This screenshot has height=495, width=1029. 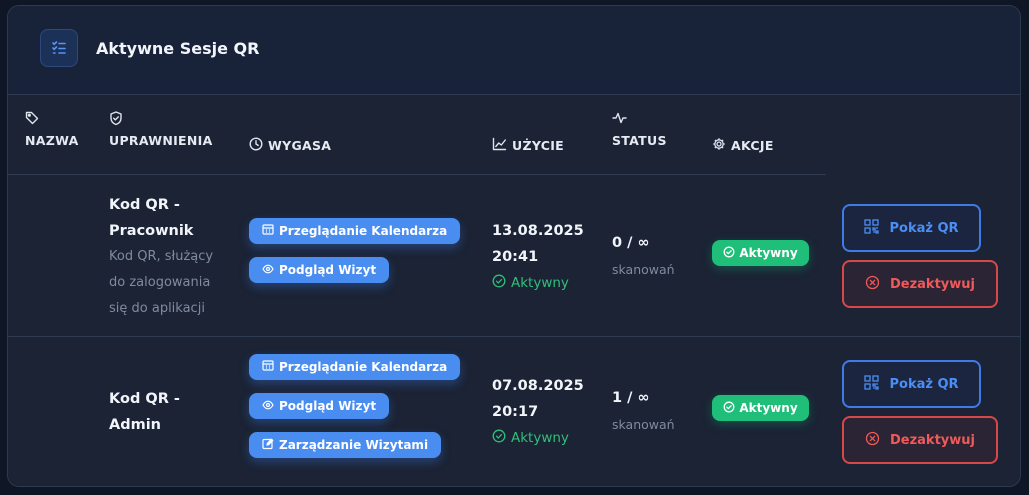 What do you see at coordinates (256, 145) in the screenshot?
I see `clock-icon` at bounding box center [256, 145].